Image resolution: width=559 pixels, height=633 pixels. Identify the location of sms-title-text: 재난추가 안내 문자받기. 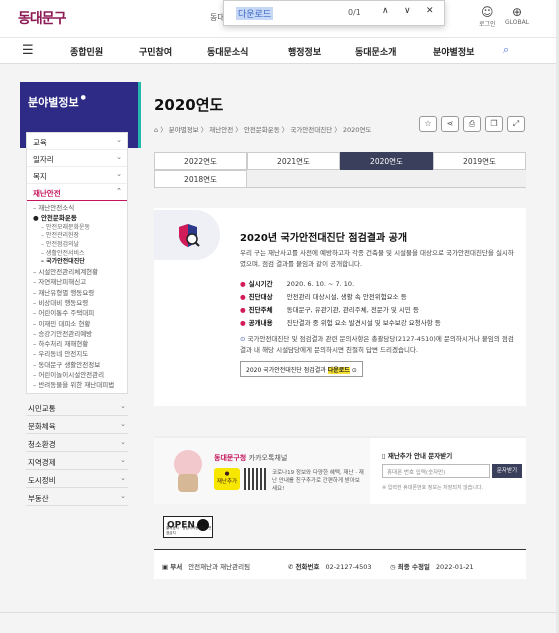
(420, 456).